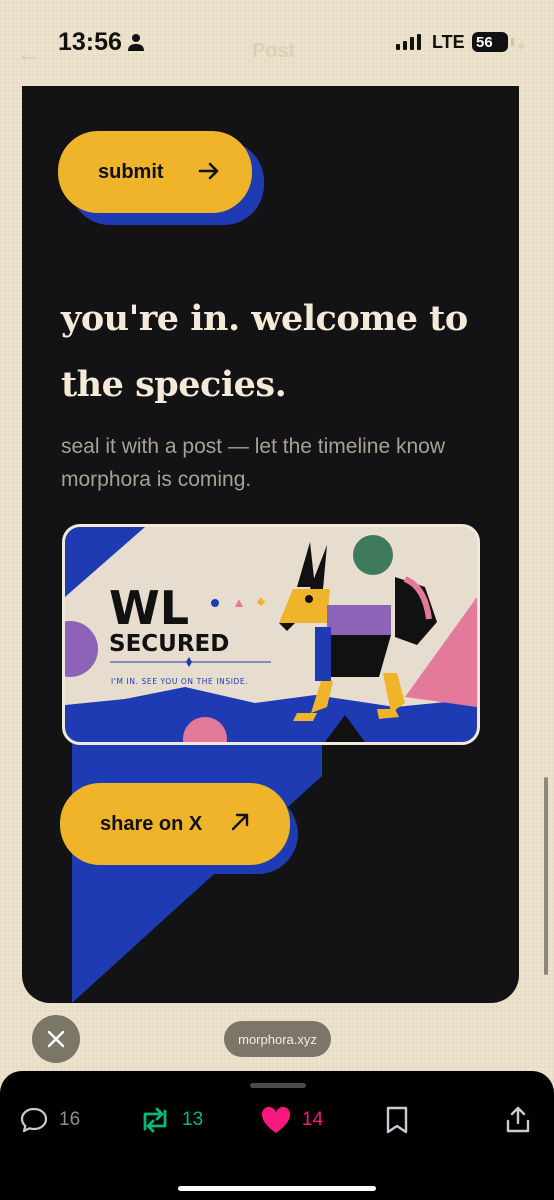 This screenshot has height=1200, width=554. What do you see at coordinates (484, 42) in the screenshot?
I see `battery-level: 56` at bounding box center [484, 42].